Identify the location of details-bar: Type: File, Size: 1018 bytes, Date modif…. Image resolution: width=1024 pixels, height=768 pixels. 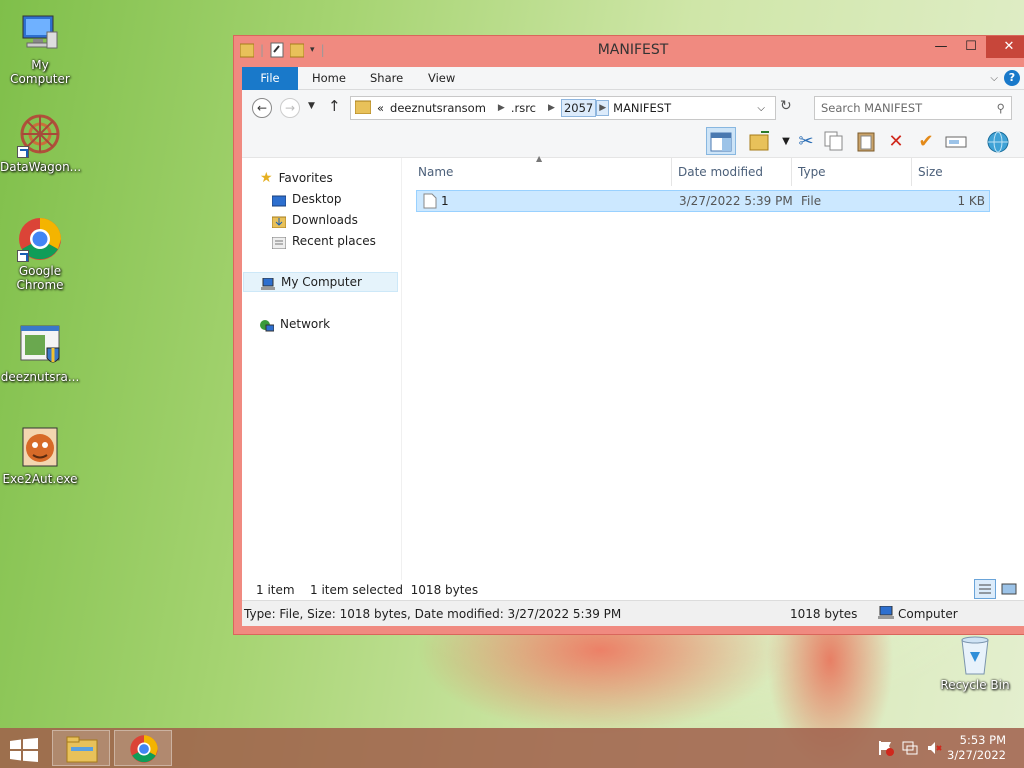
(633, 613).